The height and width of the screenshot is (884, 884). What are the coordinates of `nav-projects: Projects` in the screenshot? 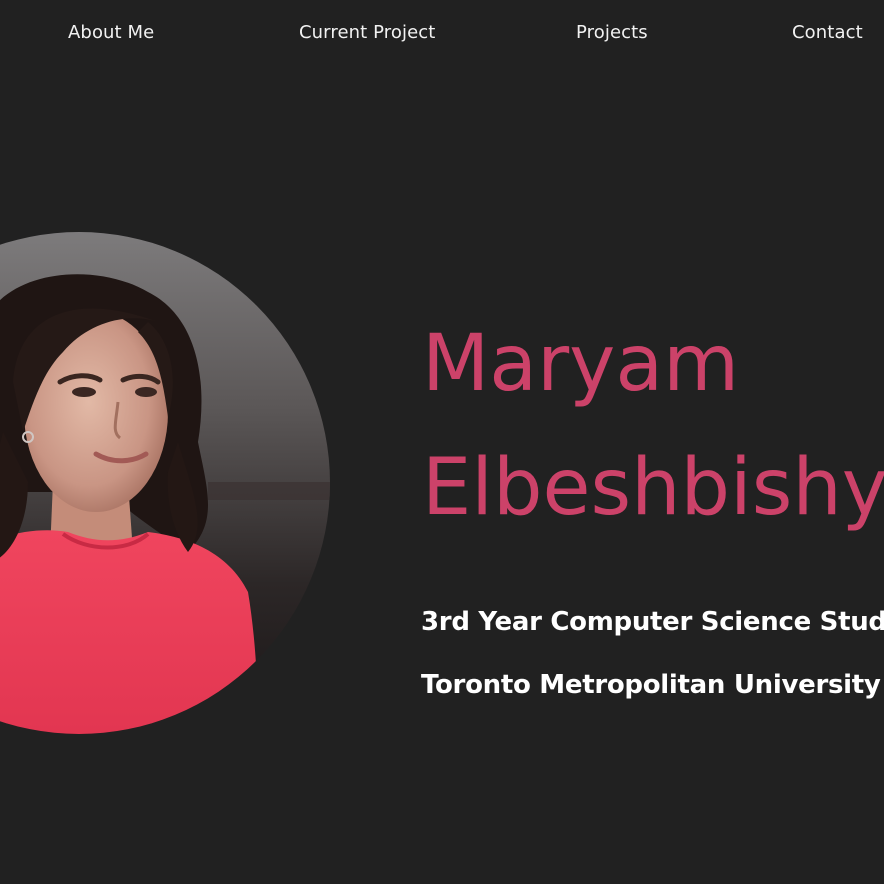 It's located at (612, 32).